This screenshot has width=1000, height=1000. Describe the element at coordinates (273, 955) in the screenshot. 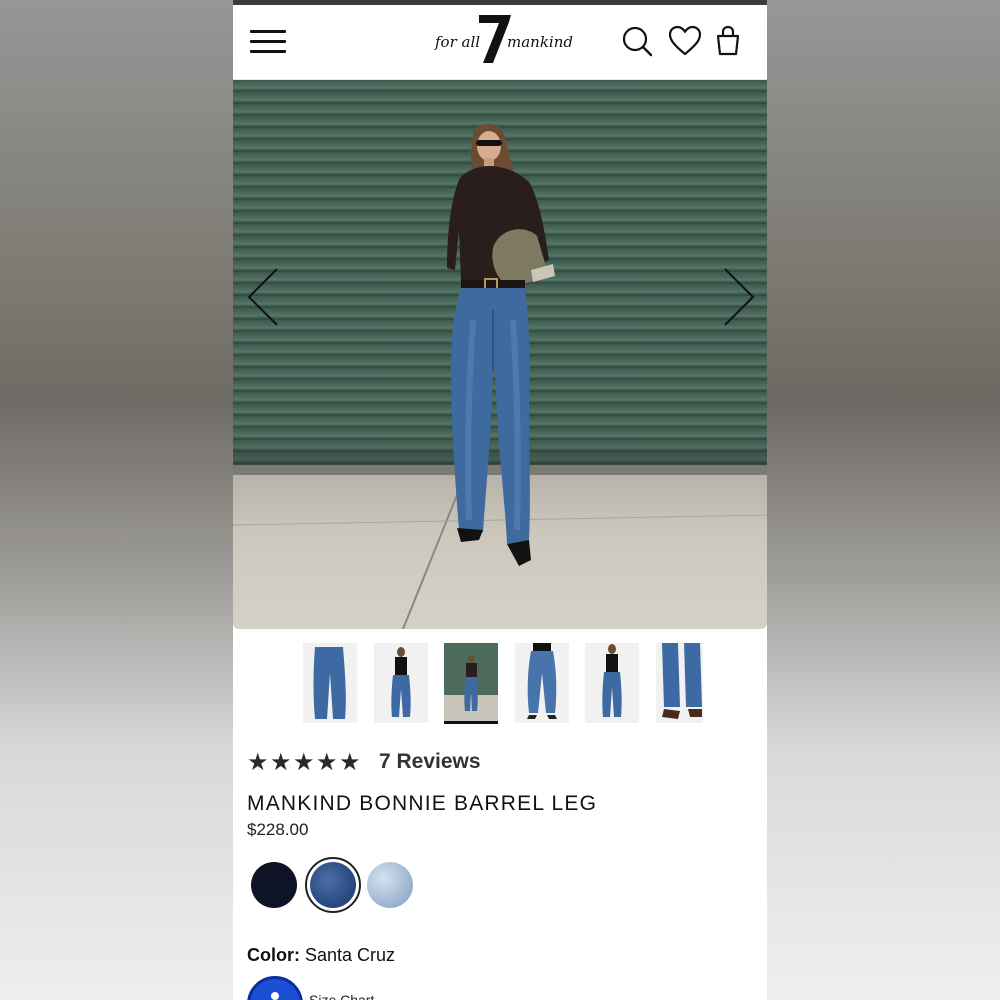

I see `color-label: Color:` at that location.